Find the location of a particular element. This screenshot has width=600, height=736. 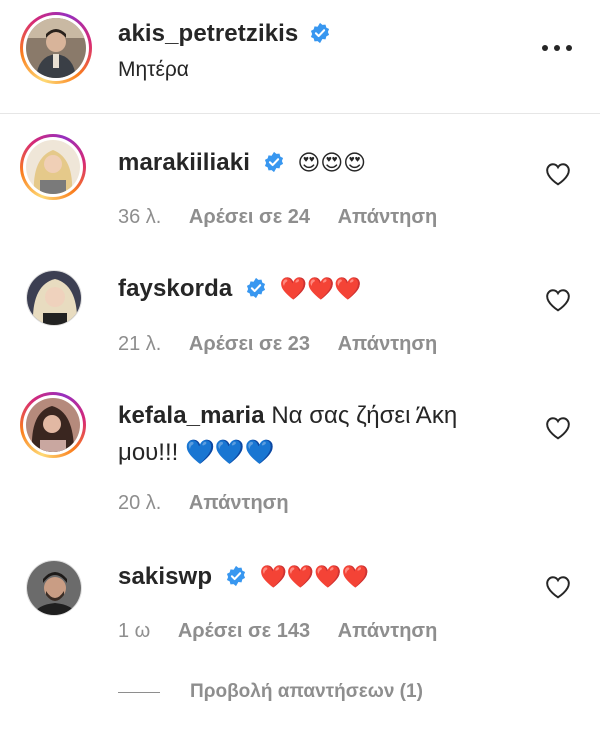

comment-text-block: marakiiliaki 😍😍😍 is located at coordinates (318, 163).